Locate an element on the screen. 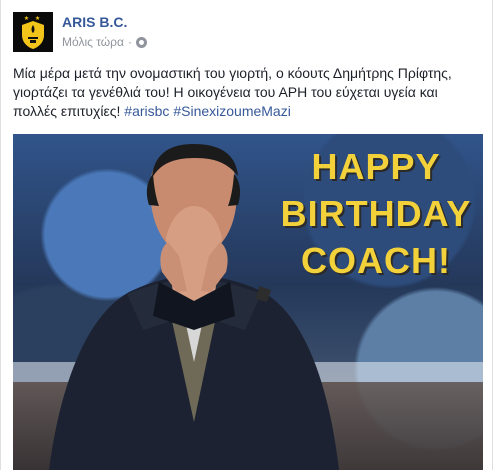  time-row: Μόλις τώρα · is located at coordinates (104, 42).